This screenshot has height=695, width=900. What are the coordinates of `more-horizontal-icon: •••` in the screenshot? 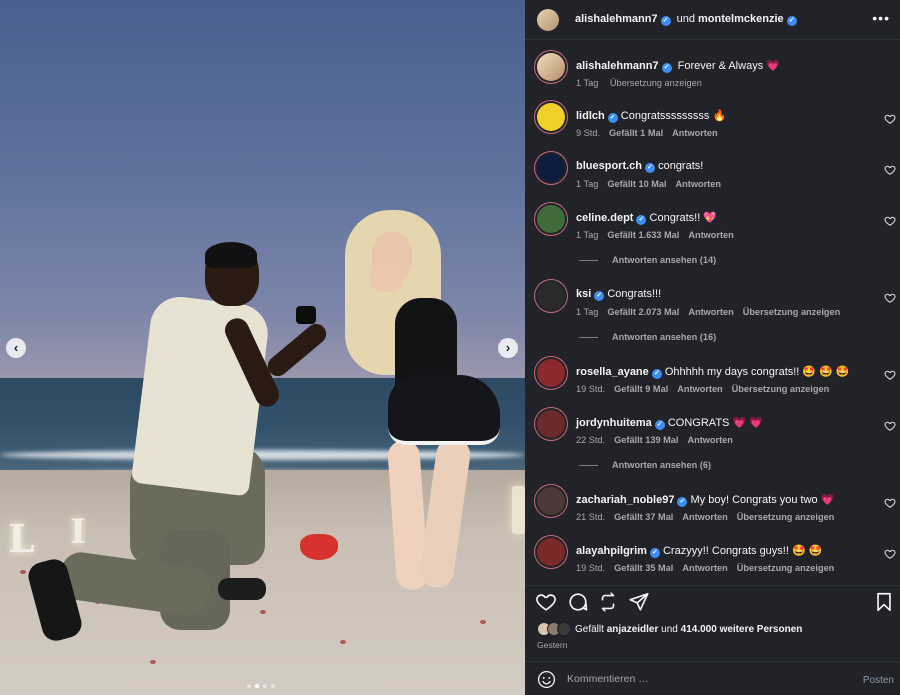 It's located at (881, 18).